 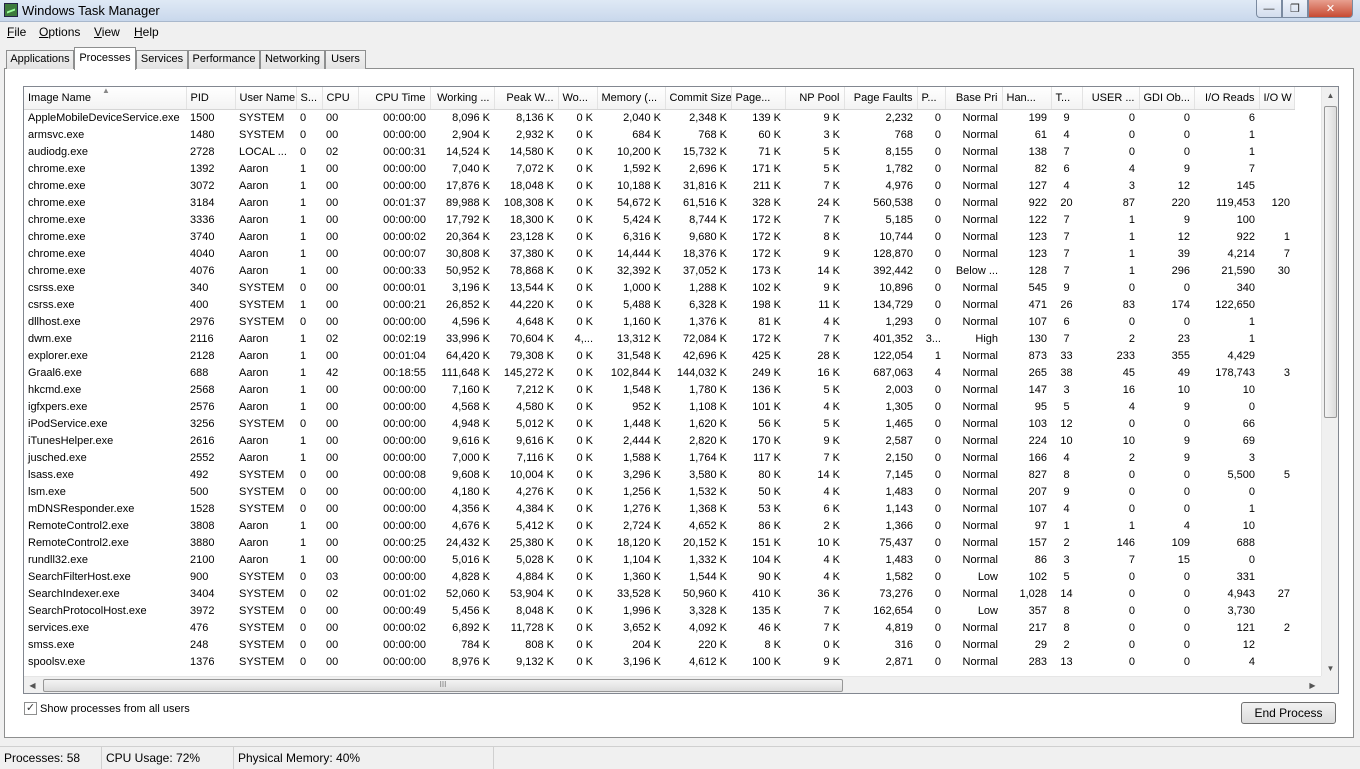 I want to click on column-header-page-faults: Page Faults, so click(x=881, y=98).